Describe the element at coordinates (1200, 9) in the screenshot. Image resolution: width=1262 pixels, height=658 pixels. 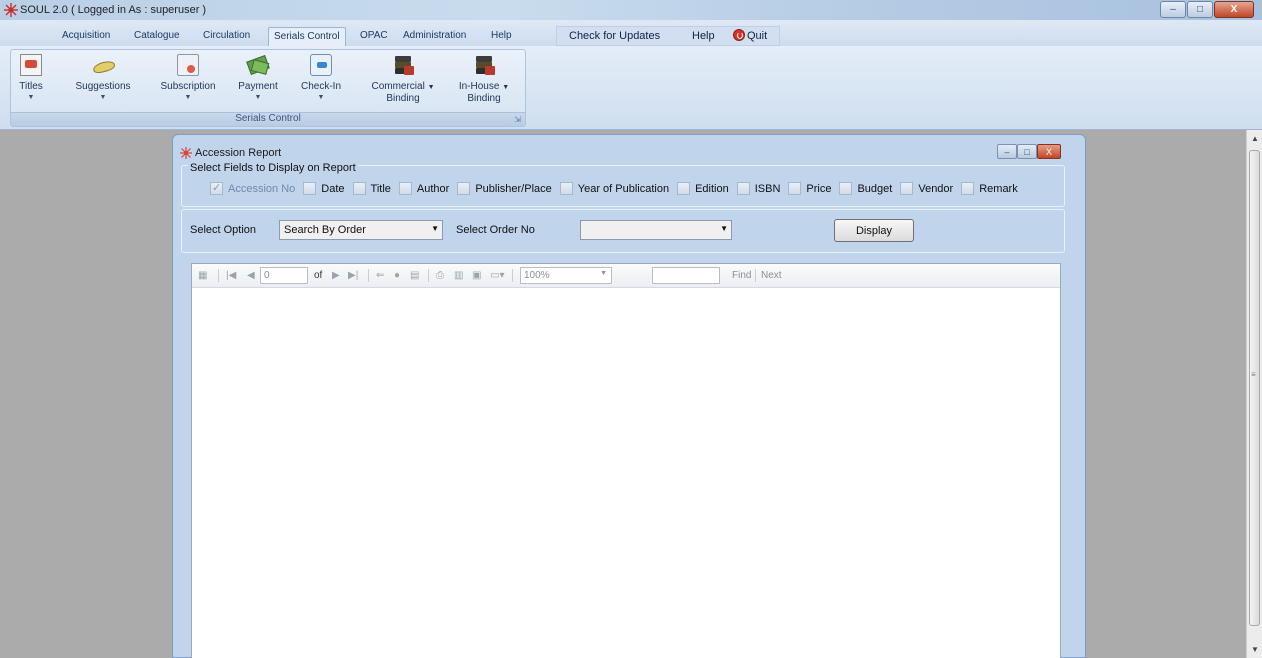
I see `maximize-button: □` at that location.